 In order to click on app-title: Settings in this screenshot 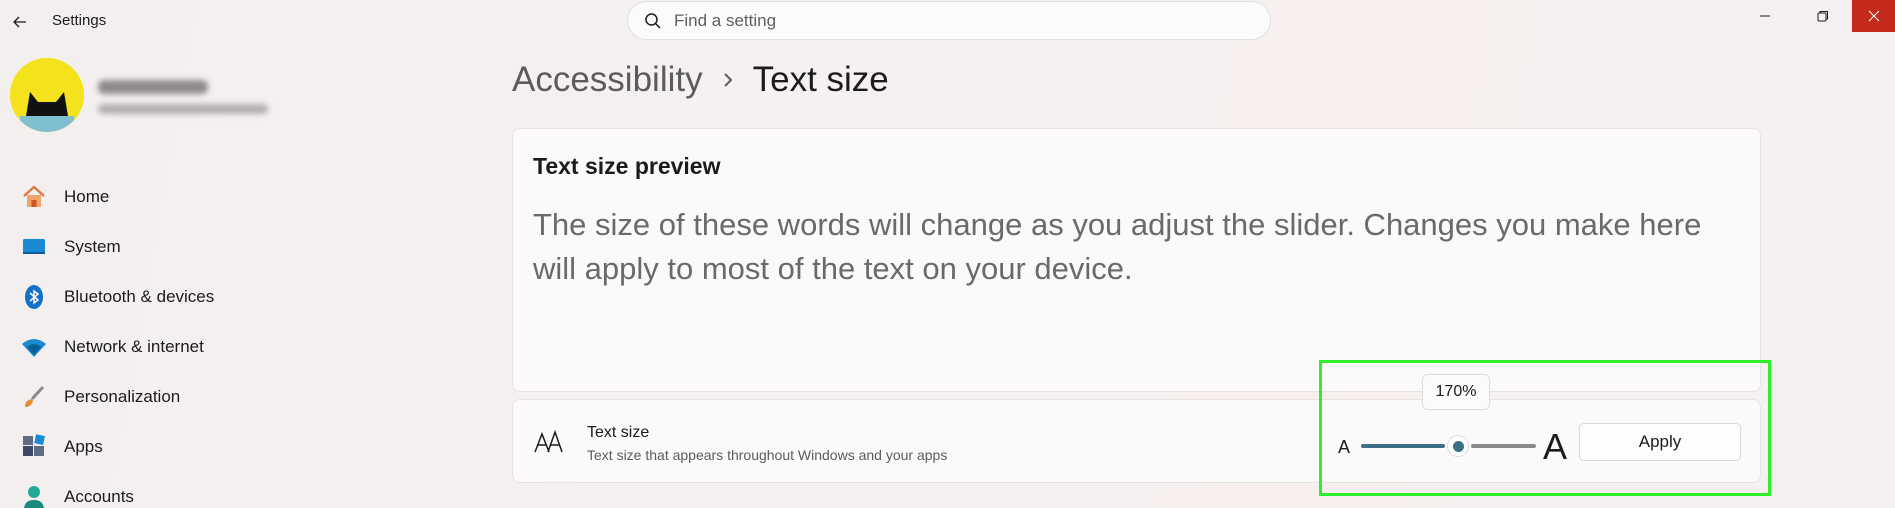, I will do `click(79, 20)`.